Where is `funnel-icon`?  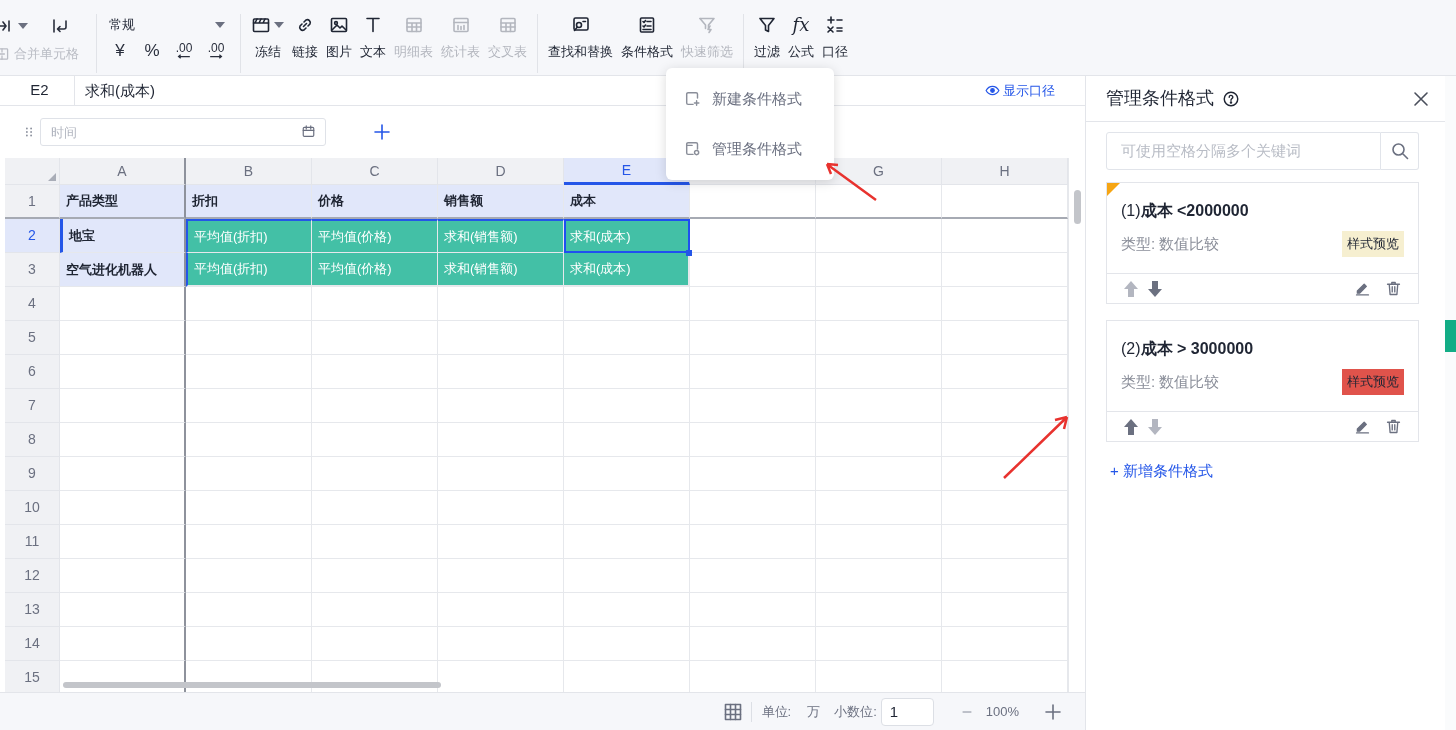
funnel-icon is located at coordinates (767, 25).